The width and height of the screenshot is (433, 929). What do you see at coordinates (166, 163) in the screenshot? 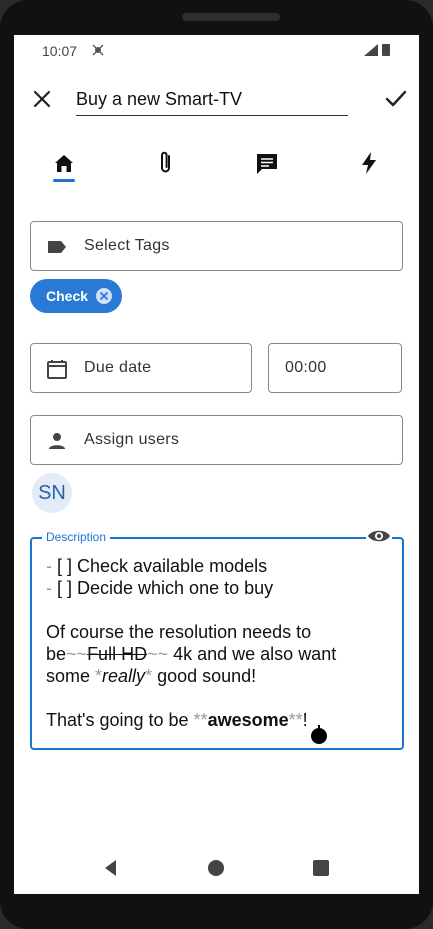
I see `paperclip-icon` at bounding box center [166, 163].